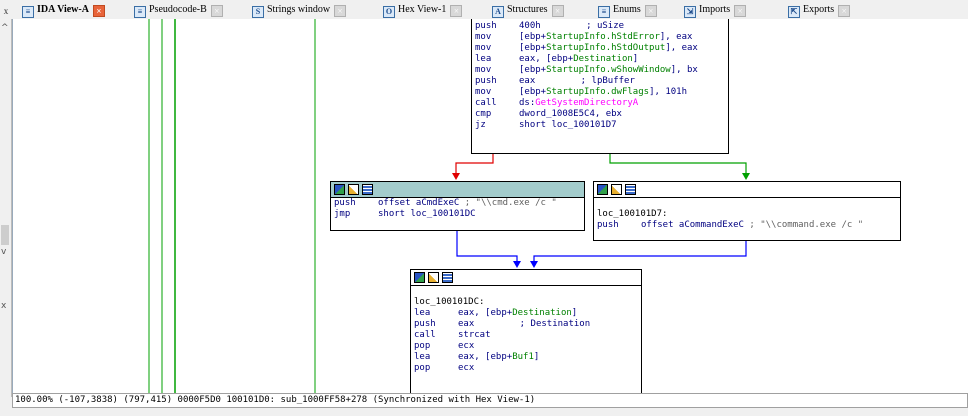 The height and width of the screenshot is (416, 968). I want to click on asm-line: mov [ebp+StartupInfo.hStdOutput], eax, so click(600, 48).